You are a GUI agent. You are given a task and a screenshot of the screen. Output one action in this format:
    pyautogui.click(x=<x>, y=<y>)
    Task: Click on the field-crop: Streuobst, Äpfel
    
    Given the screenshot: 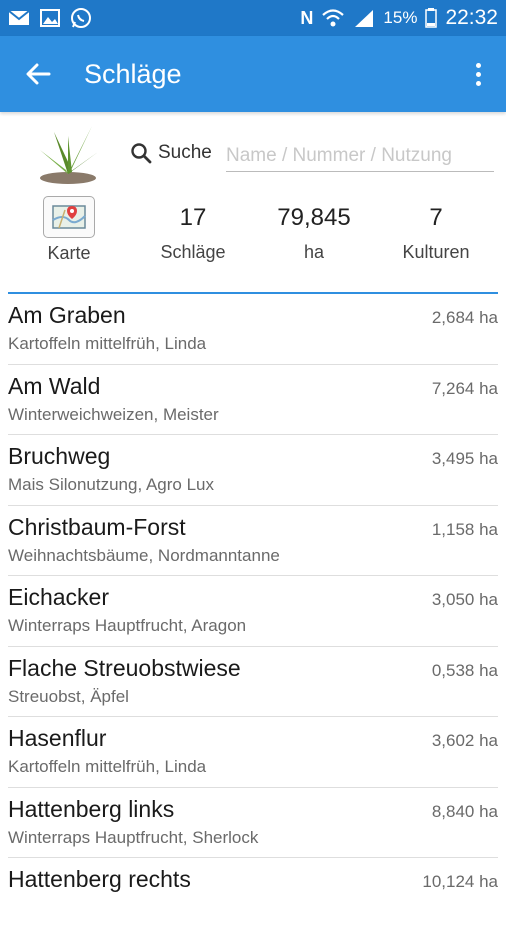 What is the action you would take?
    pyautogui.click(x=68, y=696)
    